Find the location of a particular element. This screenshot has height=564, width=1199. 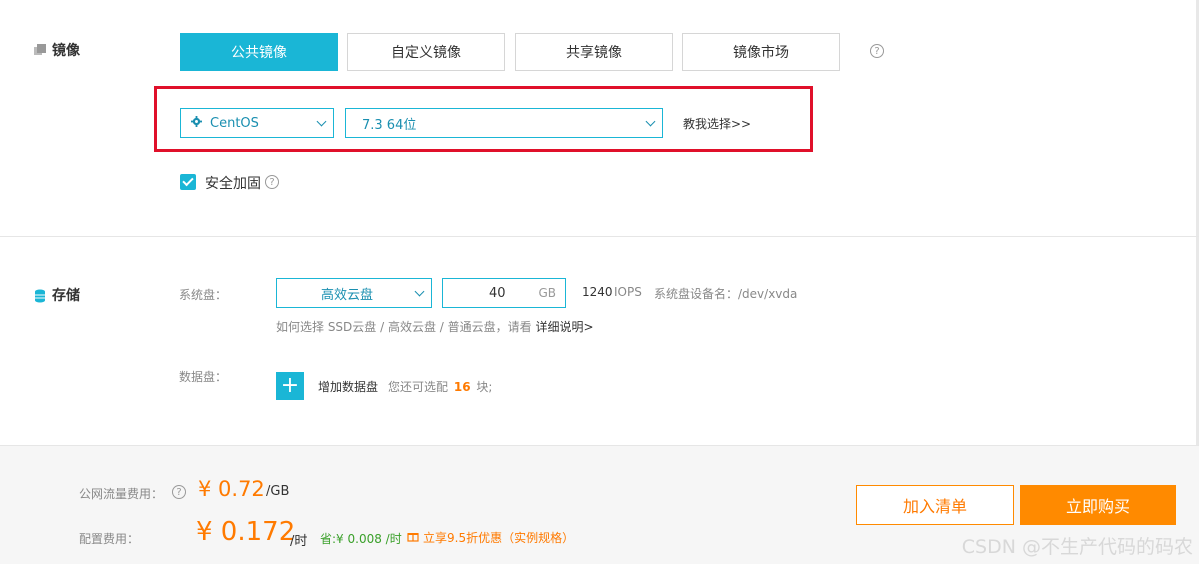

remaining-count: 16 is located at coordinates (462, 387).